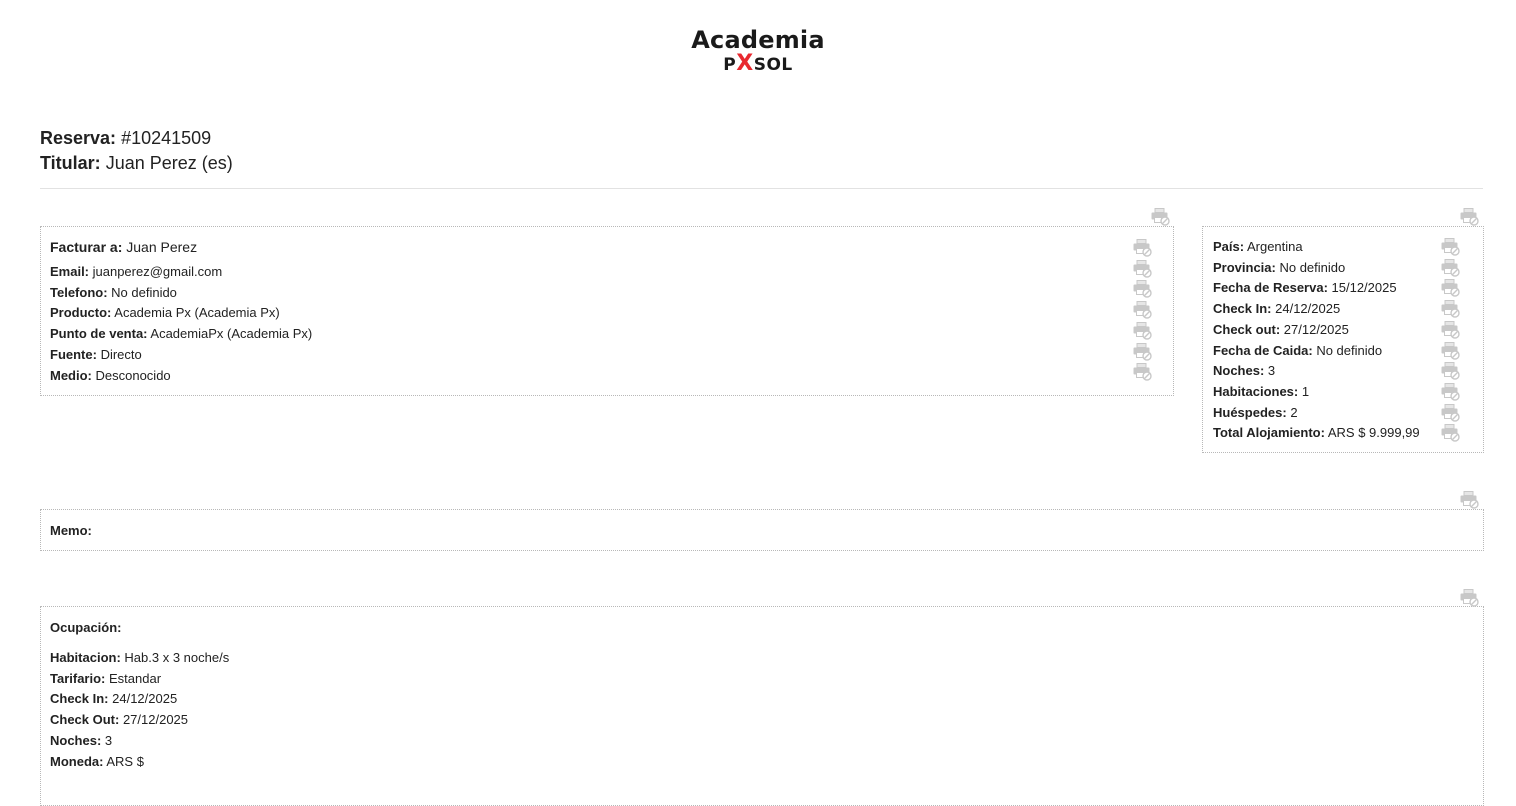 The height and width of the screenshot is (806, 1516). Describe the element at coordinates (142, 292) in the screenshot. I see `billing-value: No definido` at that location.